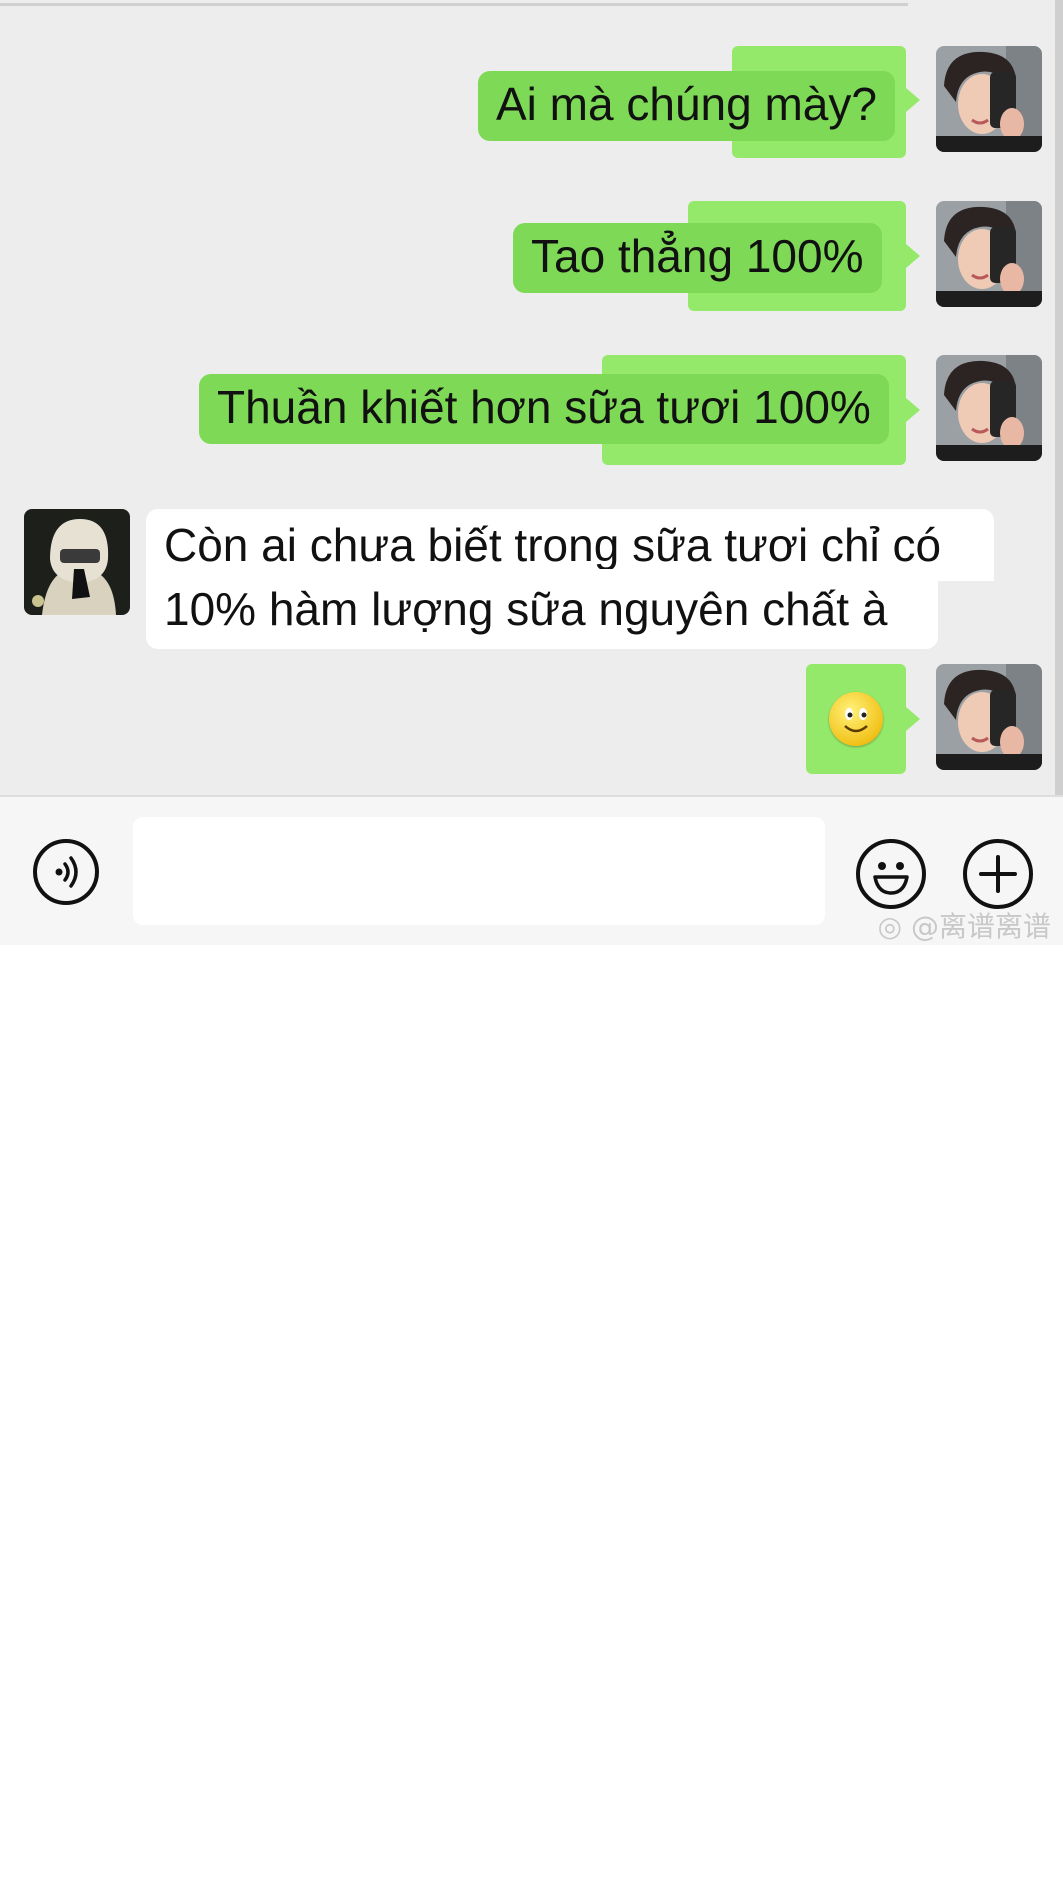  What do you see at coordinates (531, 720) in the screenshot?
I see `message-row-outgoing` at bounding box center [531, 720].